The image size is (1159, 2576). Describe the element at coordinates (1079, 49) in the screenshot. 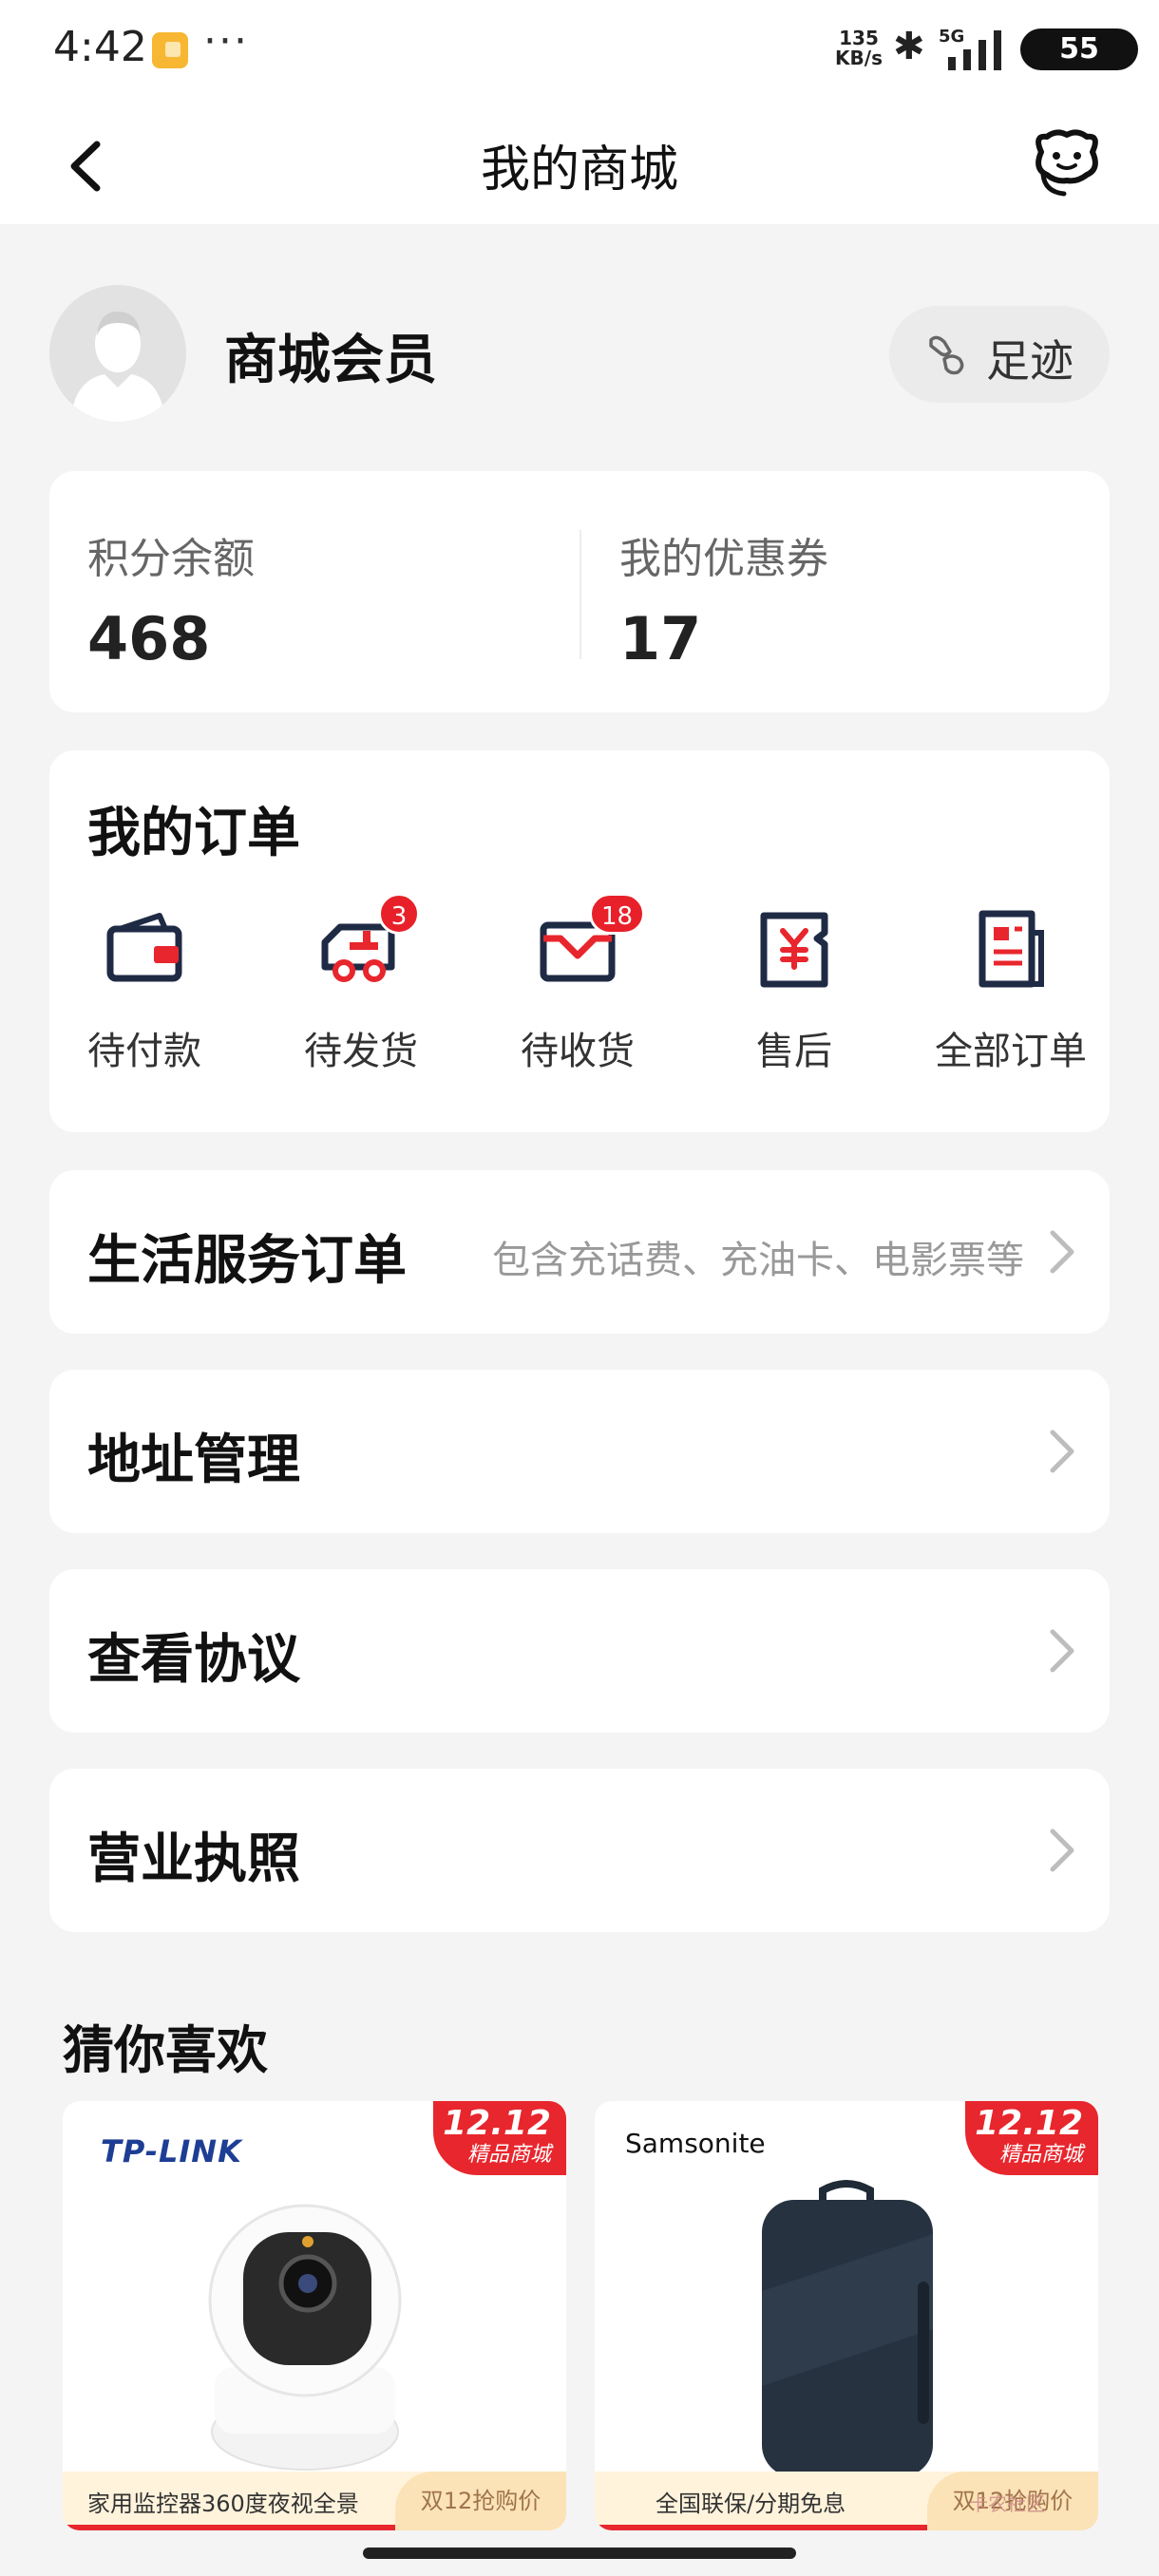

I see `battery-indicator: 55` at that location.